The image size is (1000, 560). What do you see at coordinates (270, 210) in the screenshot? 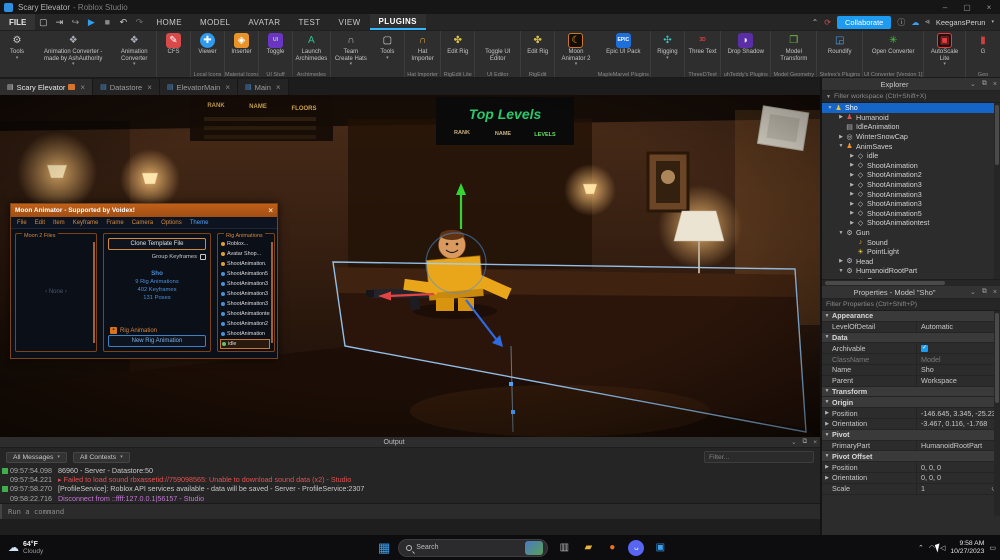
I see `moon-close-icon: ×` at bounding box center [270, 210].